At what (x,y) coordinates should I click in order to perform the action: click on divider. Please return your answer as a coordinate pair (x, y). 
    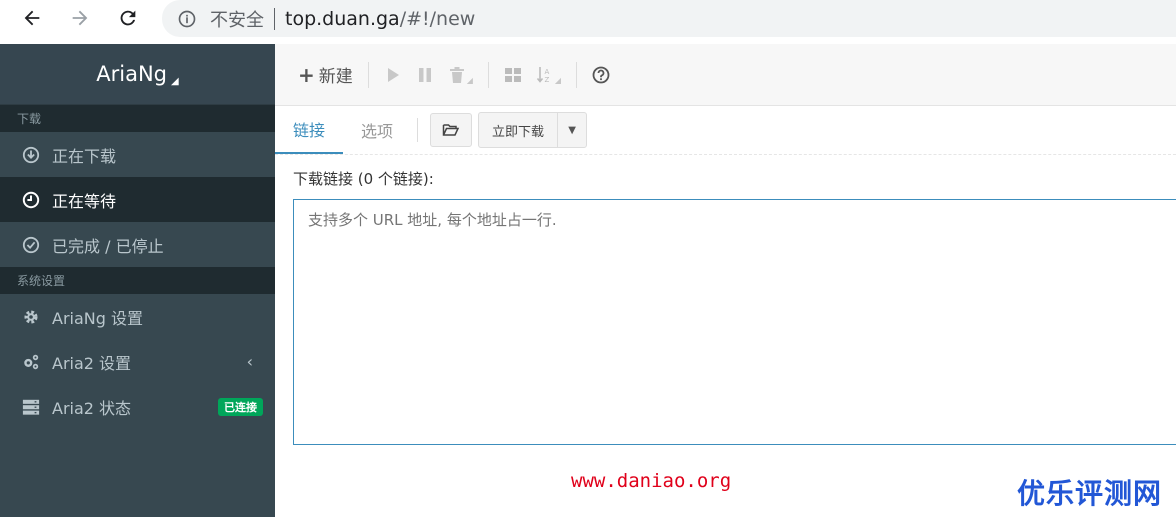
    Looking at the image, I should click on (274, 18).